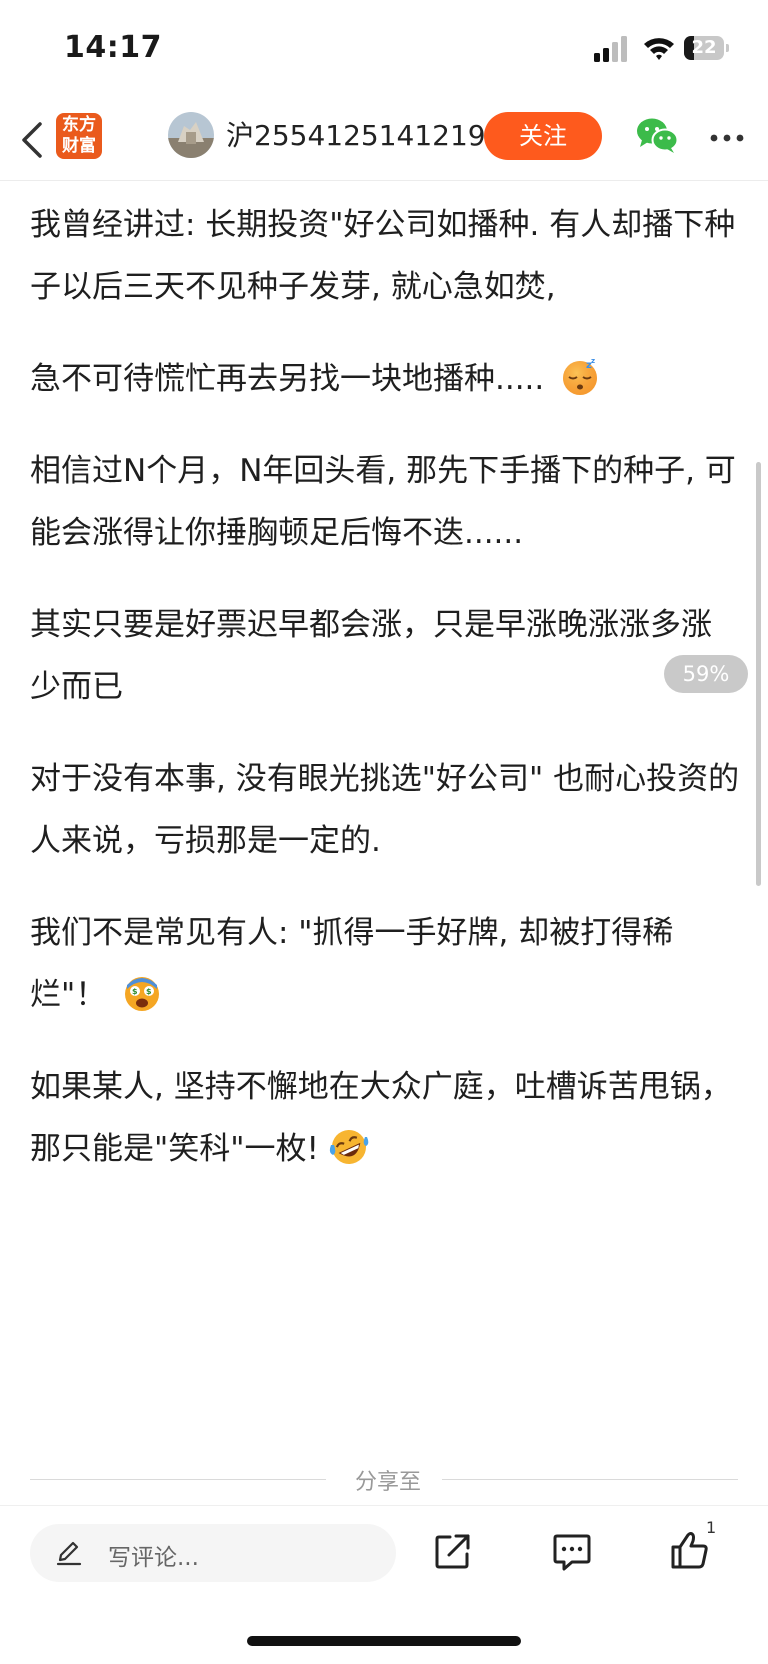 This screenshot has height=1664, width=768. Describe the element at coordinates (384, 1584) in the screenshot. I see `bottom-toolbar: 写评论... 1` at that location.